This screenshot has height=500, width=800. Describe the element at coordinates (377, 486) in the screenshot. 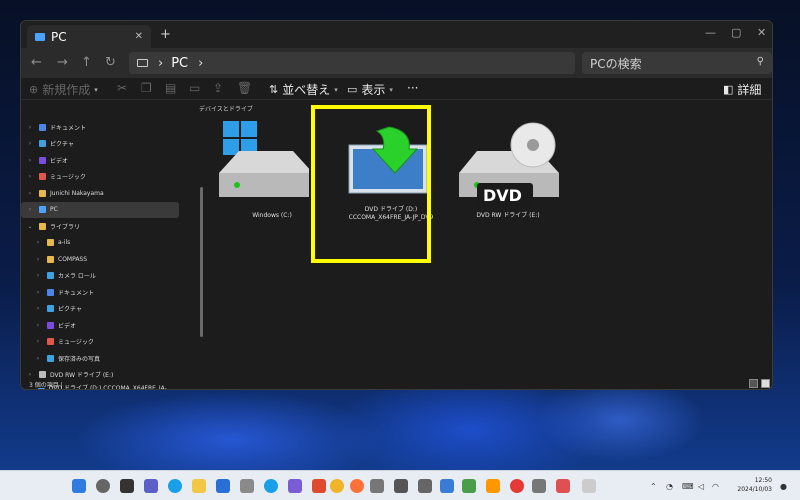

I see `mail-icon` at that location.